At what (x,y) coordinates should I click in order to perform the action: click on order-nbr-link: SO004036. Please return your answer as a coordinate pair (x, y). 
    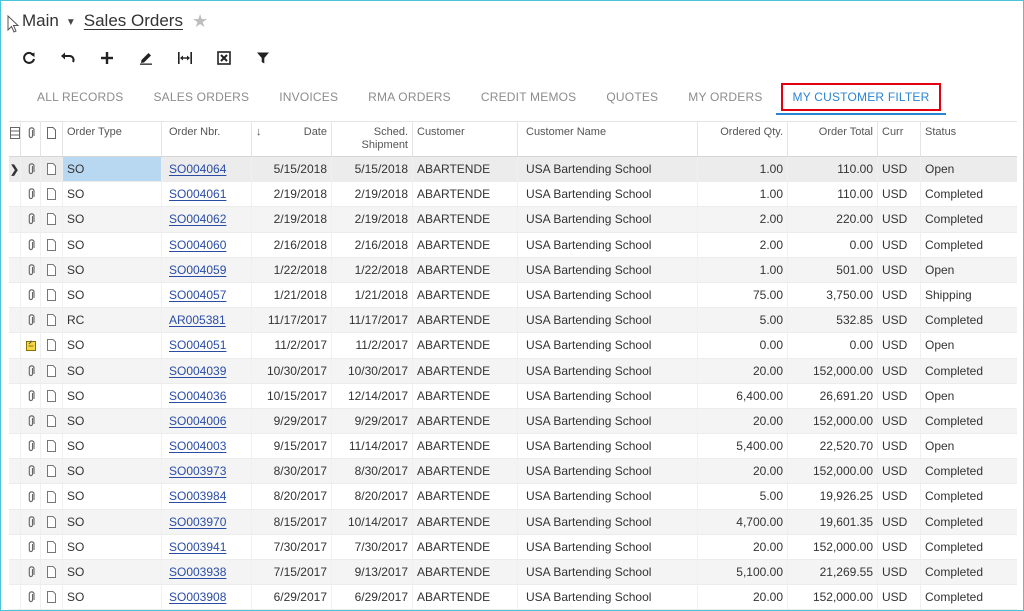
    Looking at the image, I should click on (197, 396).